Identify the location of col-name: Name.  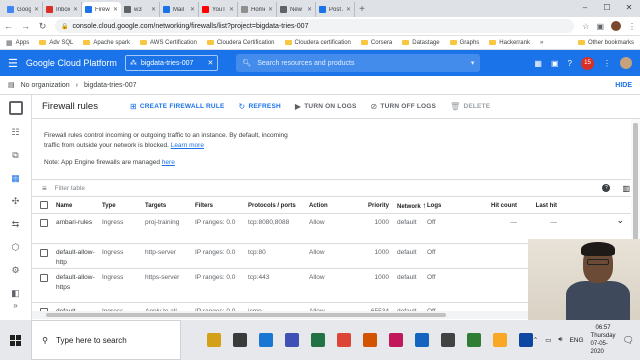
(77, 206).